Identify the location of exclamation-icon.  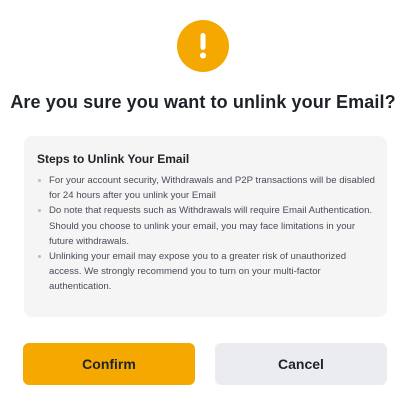
(203, 46).